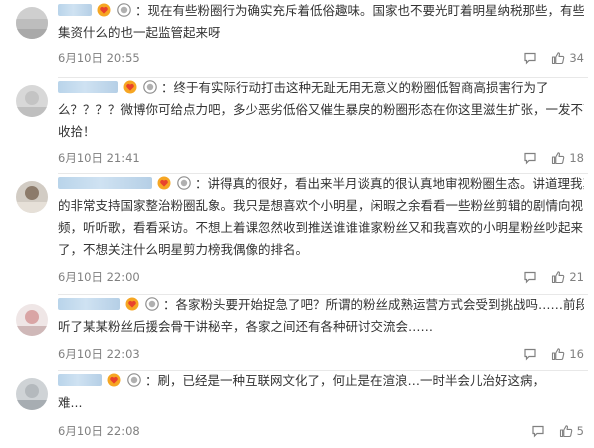 Image resolution: width=594 pixels, height=448 pixels. Describe the element at coordinates (389, 183) in the screenshot. I see `comment-text: ：讲得真的很好，看出来半月谈真的很认真地审视粉圈生态。讲道理我真` at that location.